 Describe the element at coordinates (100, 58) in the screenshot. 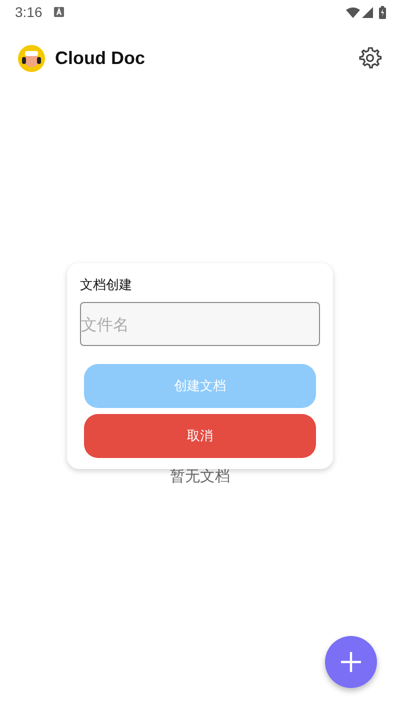

I see `app-title: Cloud Doc` at that location.